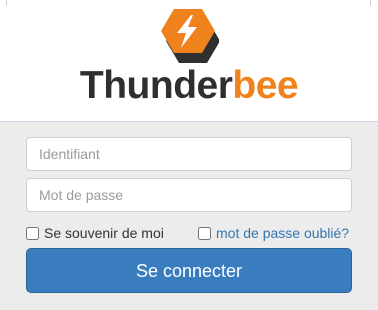 Image resolution: width=378 pixels, height=310 pixels. I want to click on brand-wordmark: Thunderbee, so click(189, 86).